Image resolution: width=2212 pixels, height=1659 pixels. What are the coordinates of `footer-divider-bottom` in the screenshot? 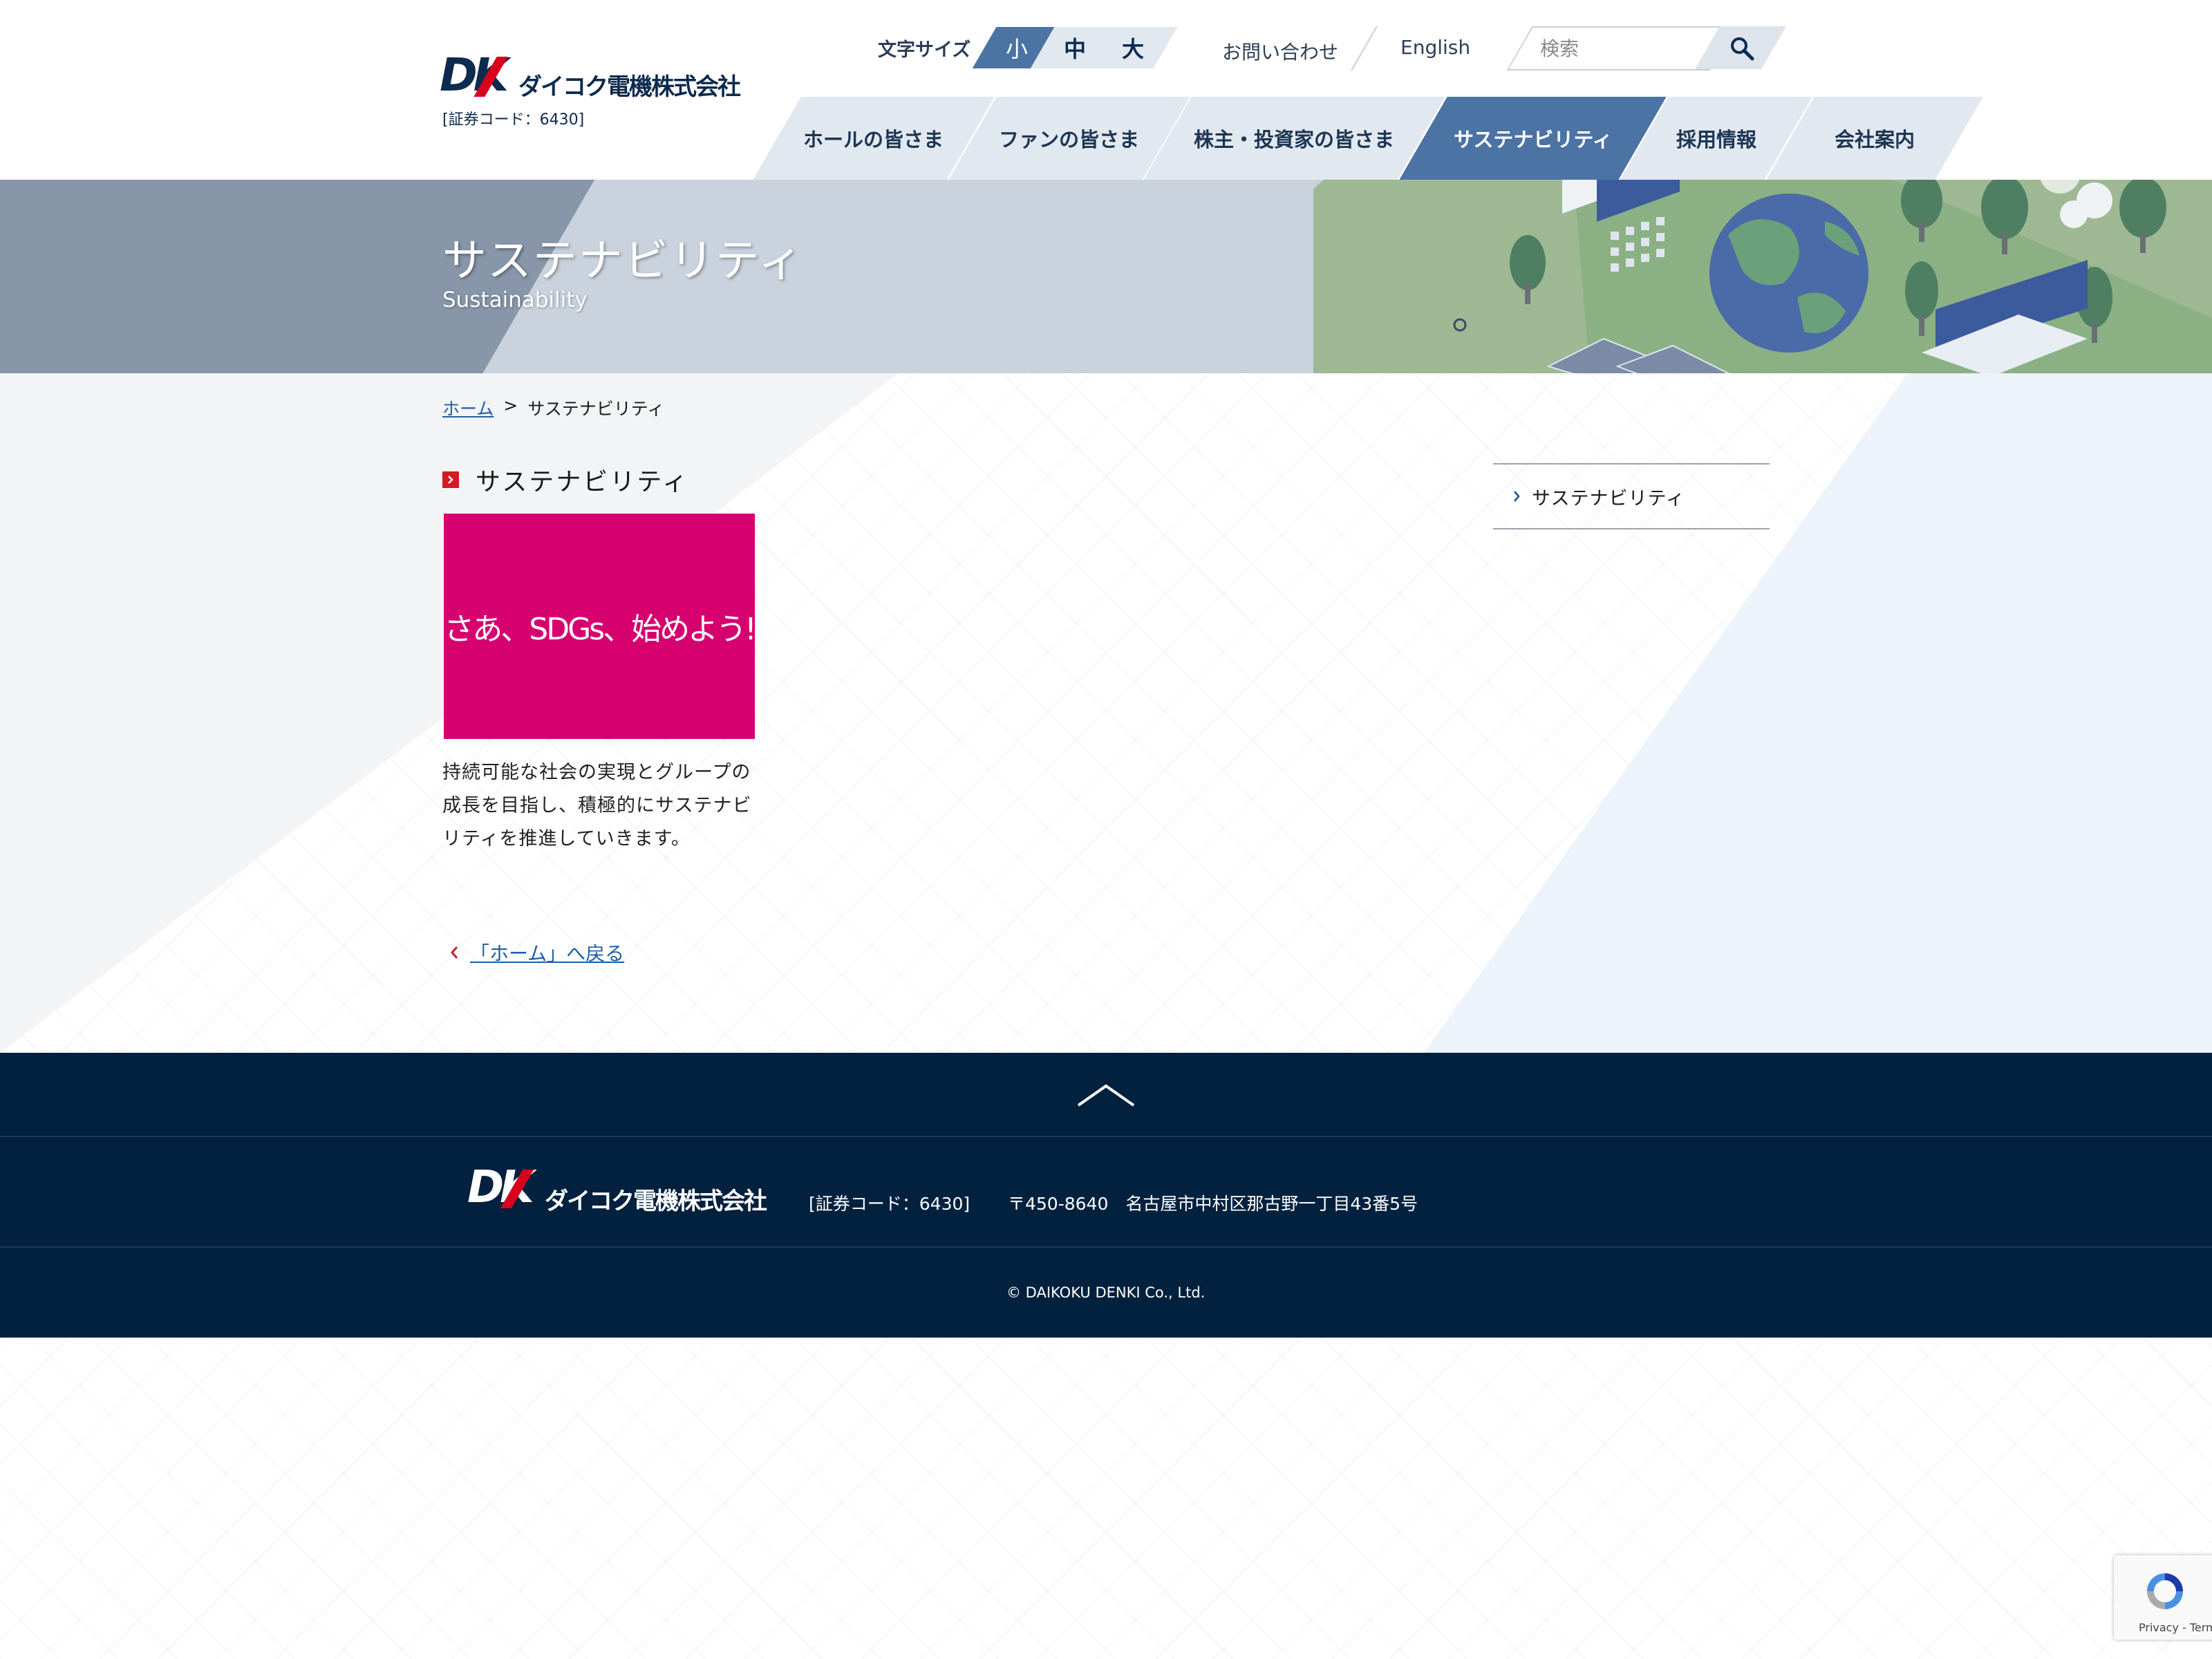 It's located at (1106, 1247).